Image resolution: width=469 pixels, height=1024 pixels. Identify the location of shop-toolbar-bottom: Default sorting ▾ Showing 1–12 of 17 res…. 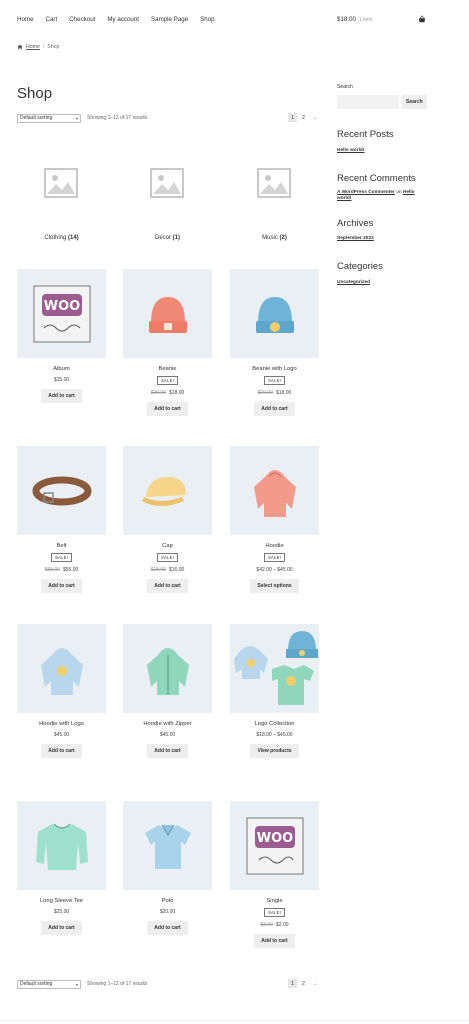
(168, 984).